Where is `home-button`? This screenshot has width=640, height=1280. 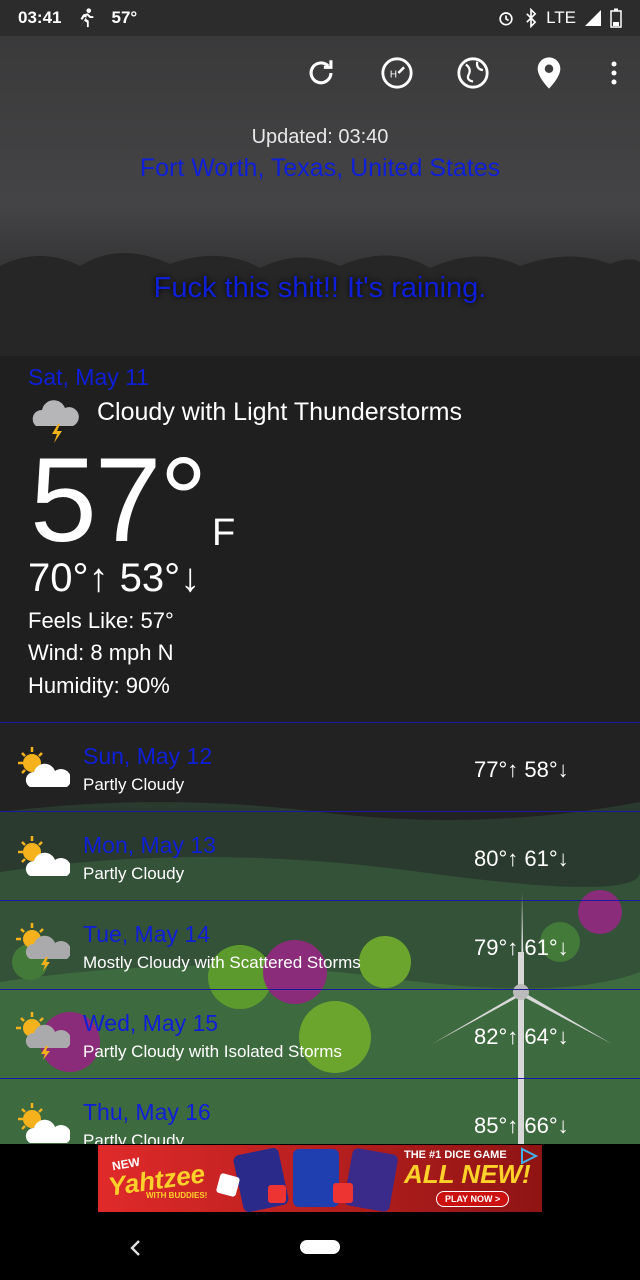 home-button is located at coordinates (320, 1247).